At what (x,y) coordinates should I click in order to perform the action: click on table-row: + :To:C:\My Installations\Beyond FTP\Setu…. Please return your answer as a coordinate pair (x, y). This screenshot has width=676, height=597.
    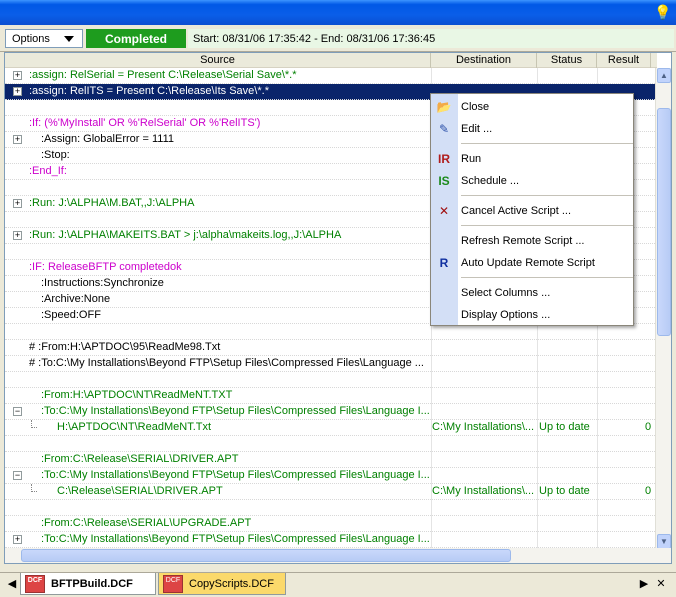
    Looking at the image, I should click on (330, 540).